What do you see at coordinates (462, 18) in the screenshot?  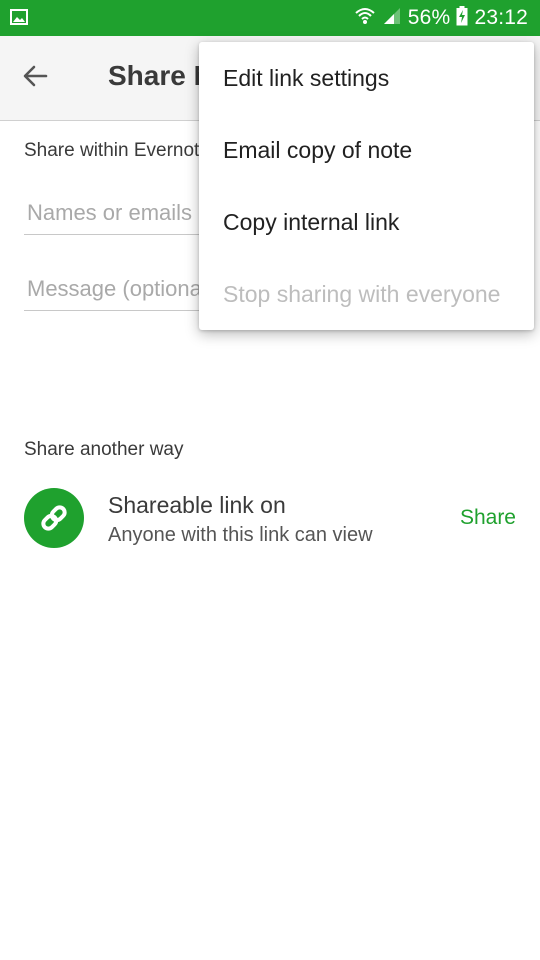 I see `battery-charging-icon` at bounding box center [462, 18].